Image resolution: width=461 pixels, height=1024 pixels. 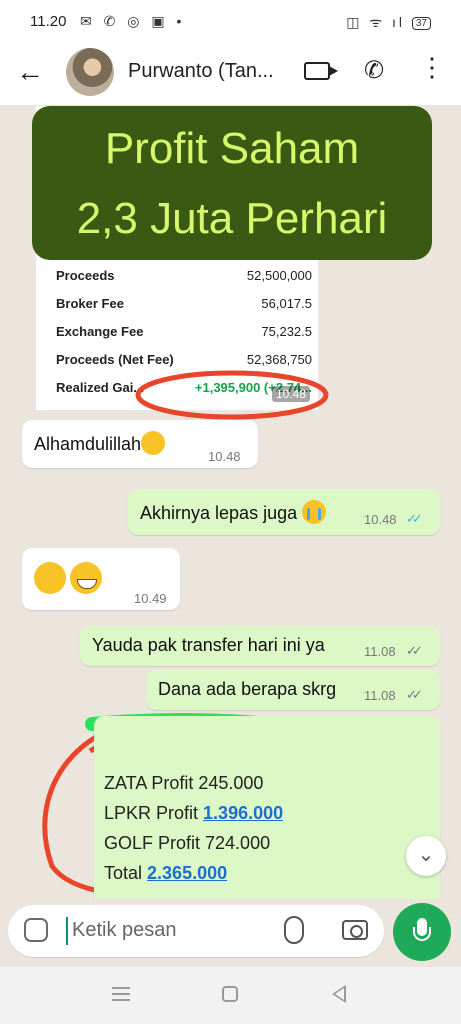 I want to click on message-input: Ketik pesan, so click(x=124, y=930).